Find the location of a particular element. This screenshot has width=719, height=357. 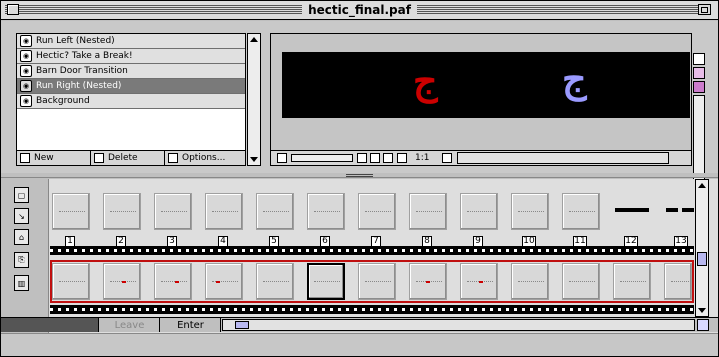

current-frame-cell is located at coordinates (326, 281).